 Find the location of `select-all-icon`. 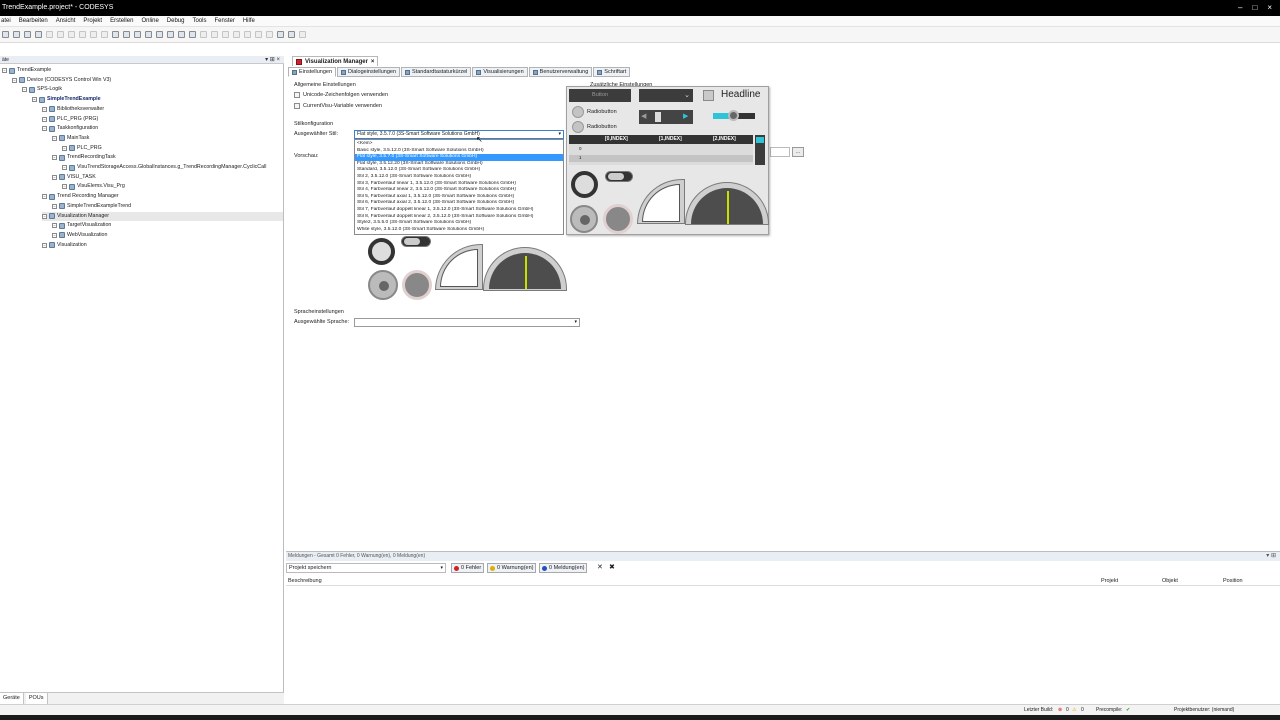

select-all-icon is located at coordinates (159, 34).